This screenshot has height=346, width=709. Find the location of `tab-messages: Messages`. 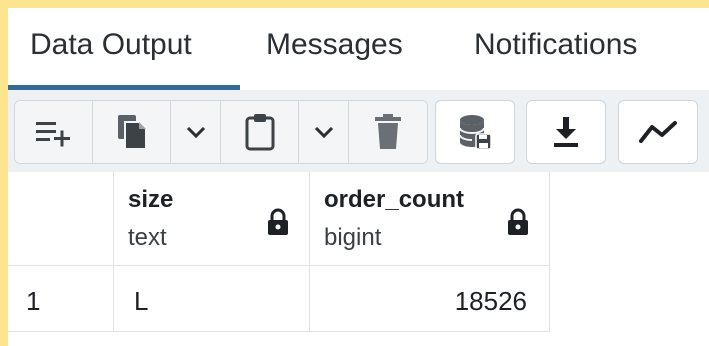

tab-messages: Messages is located at coordinates (334, 45).